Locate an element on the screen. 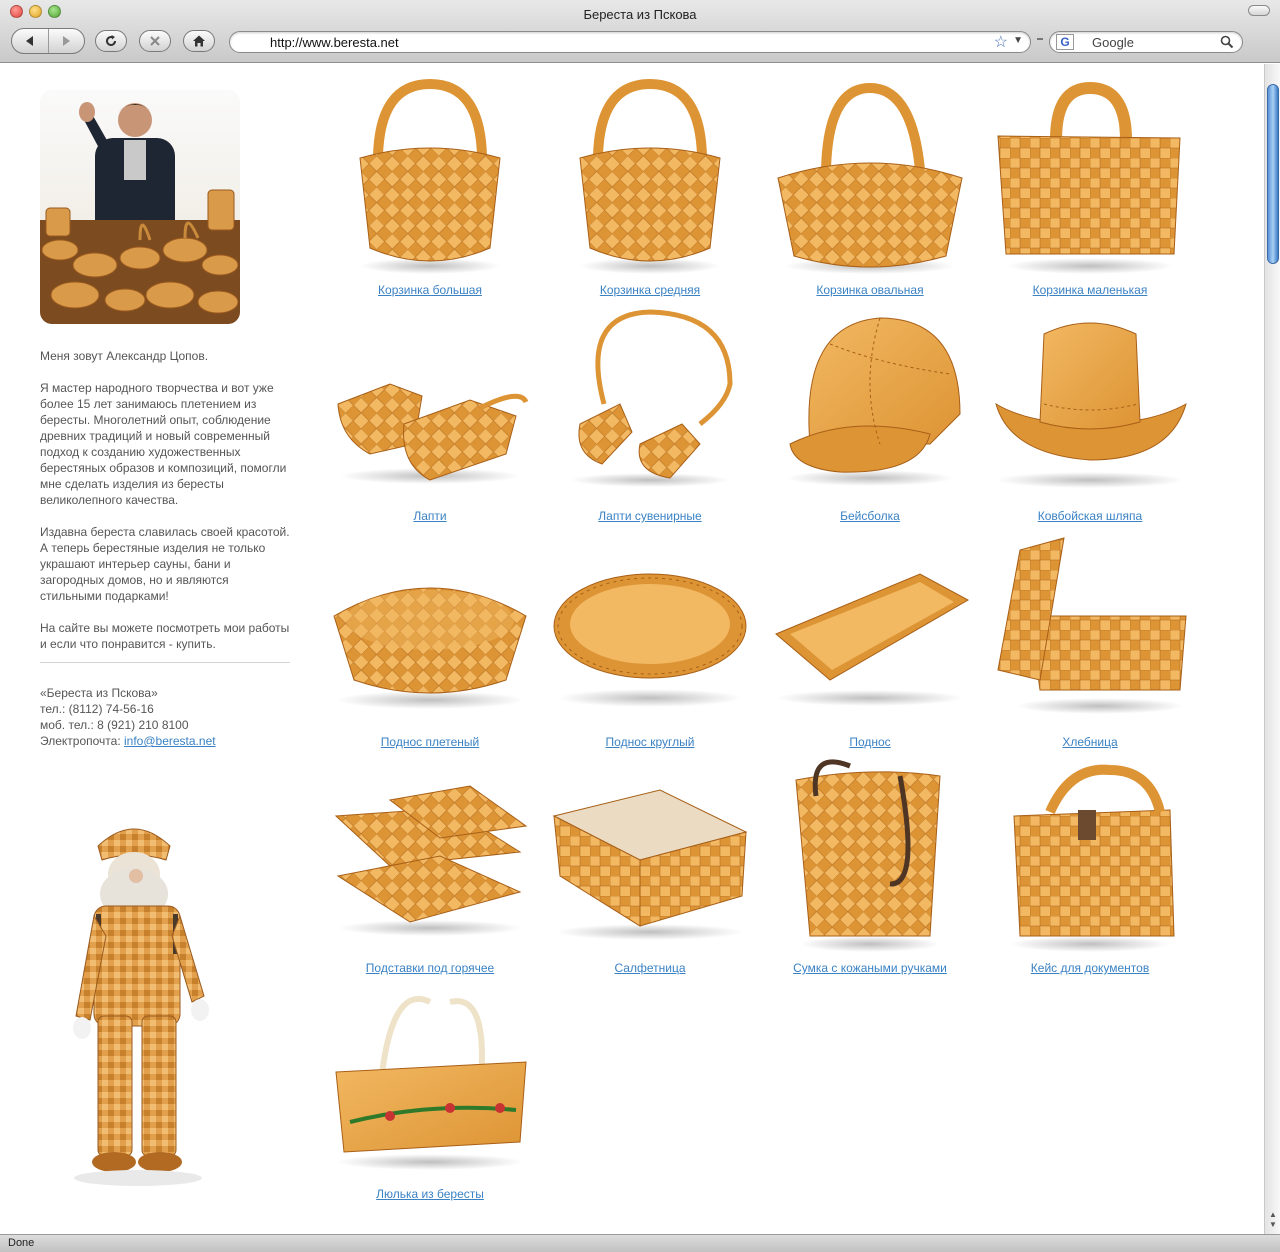 This screenshot has width=1280, height=1252. email-label: Электропочта: is located at coordinates (82, 741).